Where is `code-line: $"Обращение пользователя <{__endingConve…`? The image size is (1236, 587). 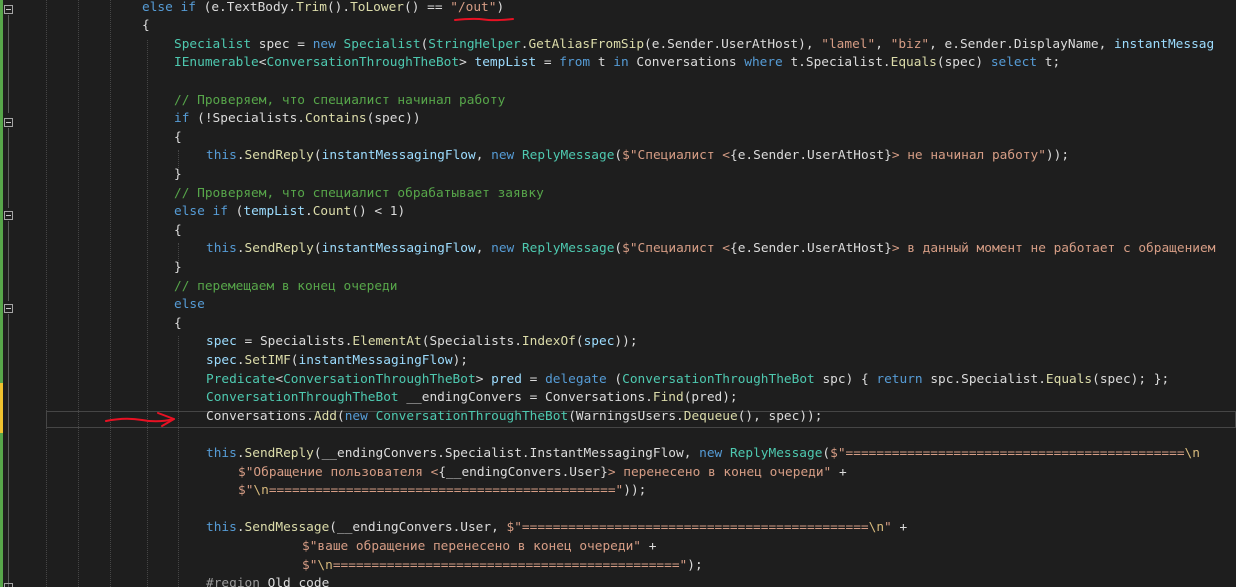
code-line: $"Обращение пользователя <{__endingConve… is located at coordinates (641, 473).